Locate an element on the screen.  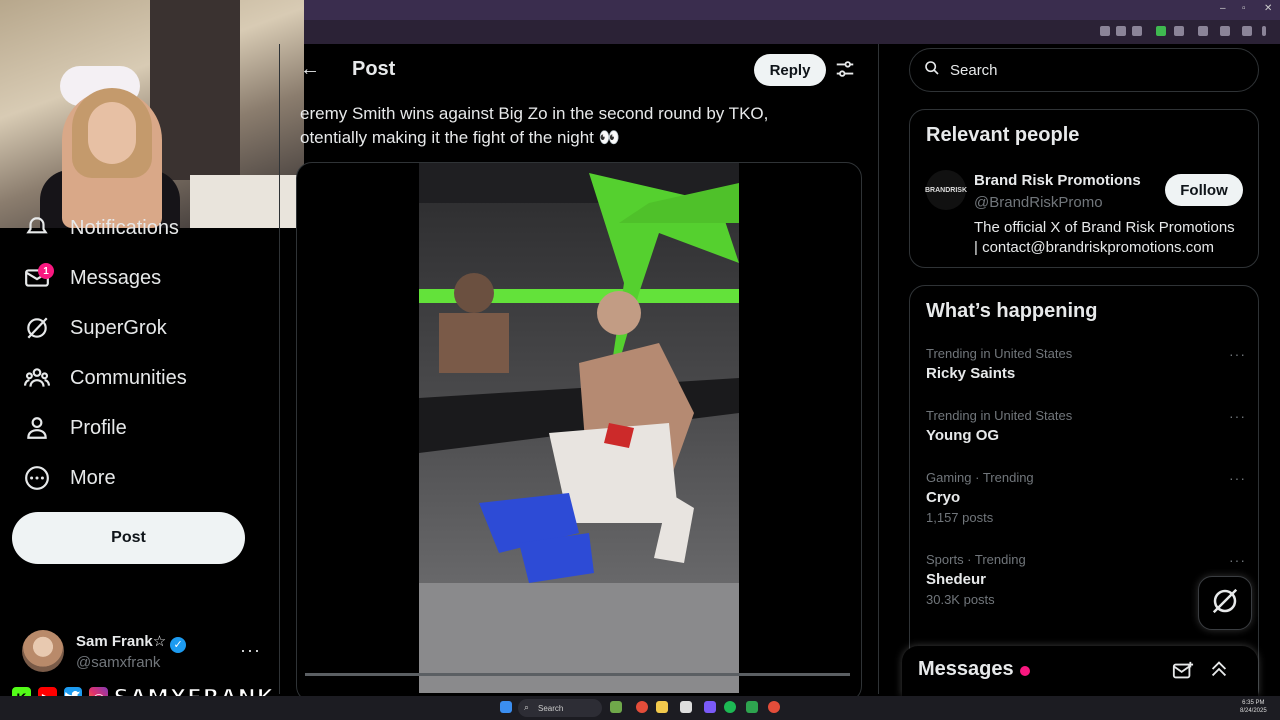
nav-item-messages: 1 Messages is located at coordinates (92, 278).